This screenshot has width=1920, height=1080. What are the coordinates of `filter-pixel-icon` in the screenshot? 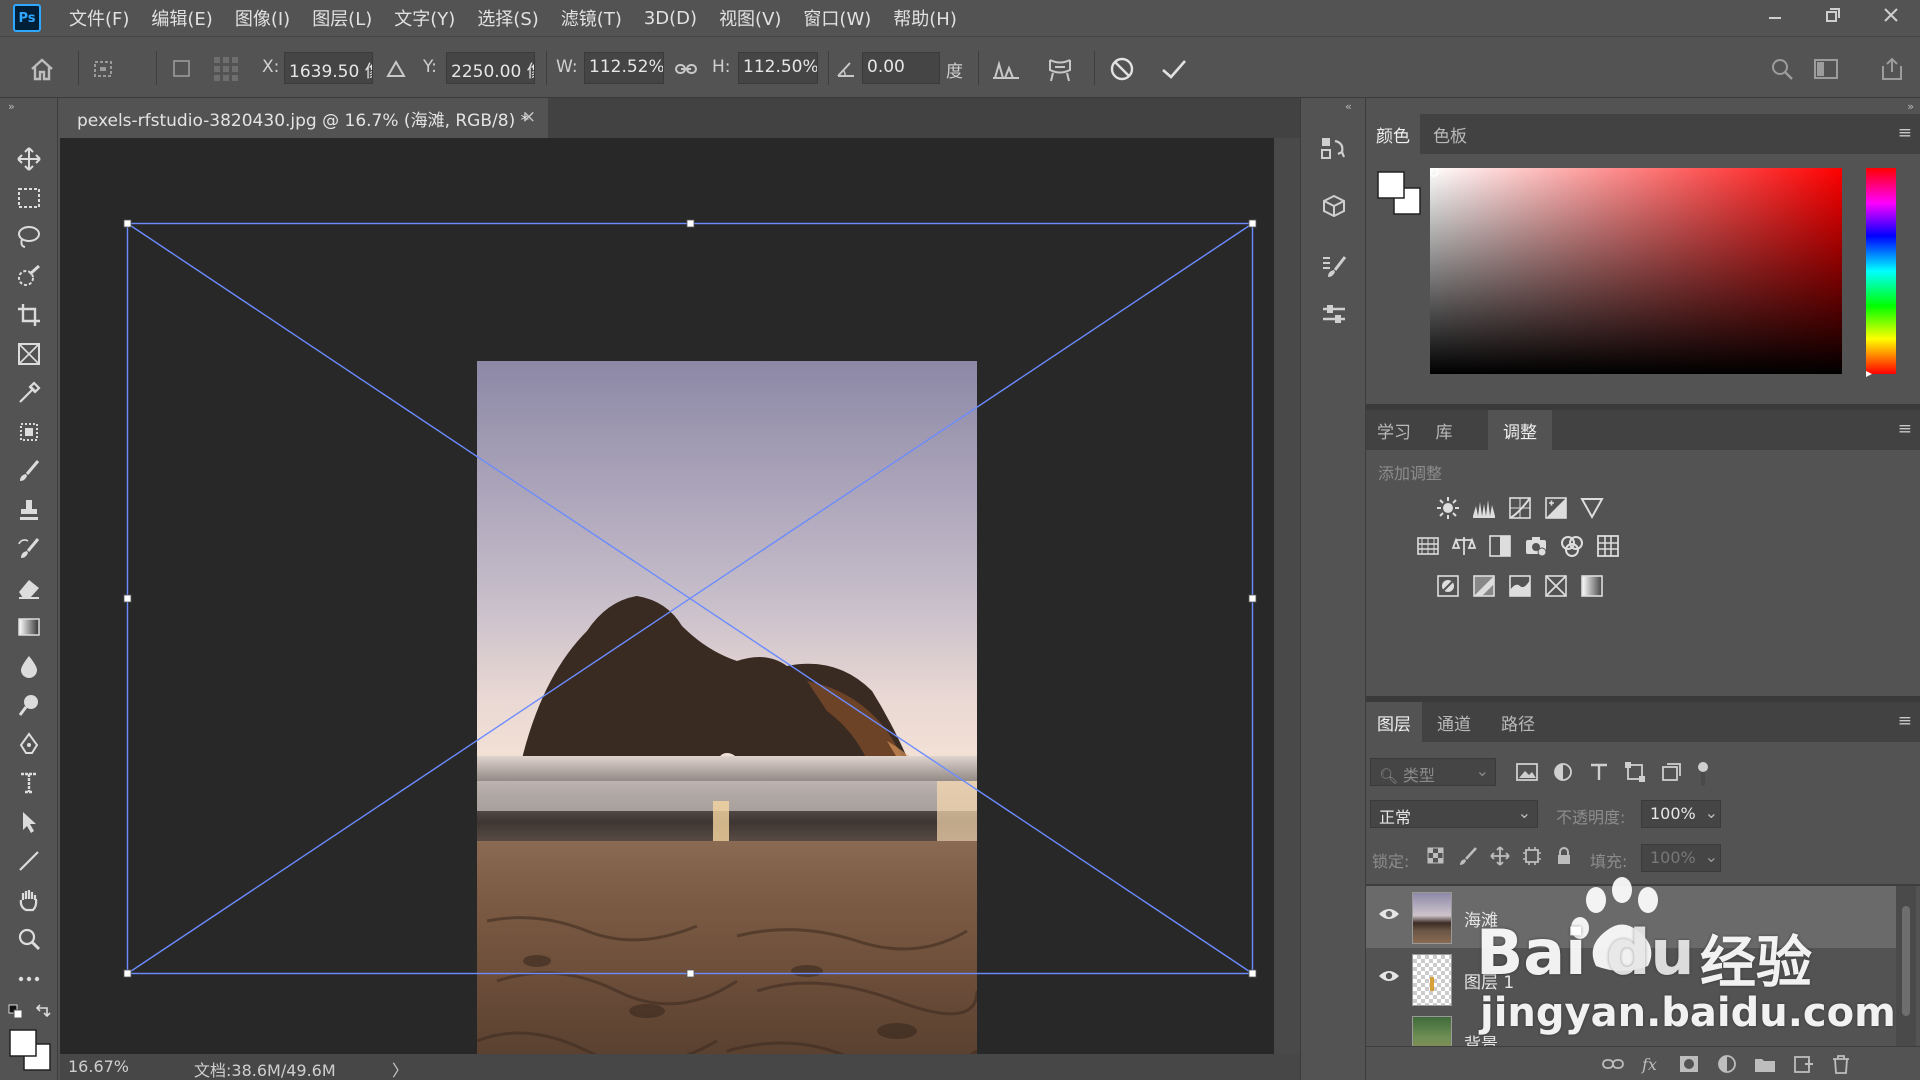 It's located at (1527, 776).